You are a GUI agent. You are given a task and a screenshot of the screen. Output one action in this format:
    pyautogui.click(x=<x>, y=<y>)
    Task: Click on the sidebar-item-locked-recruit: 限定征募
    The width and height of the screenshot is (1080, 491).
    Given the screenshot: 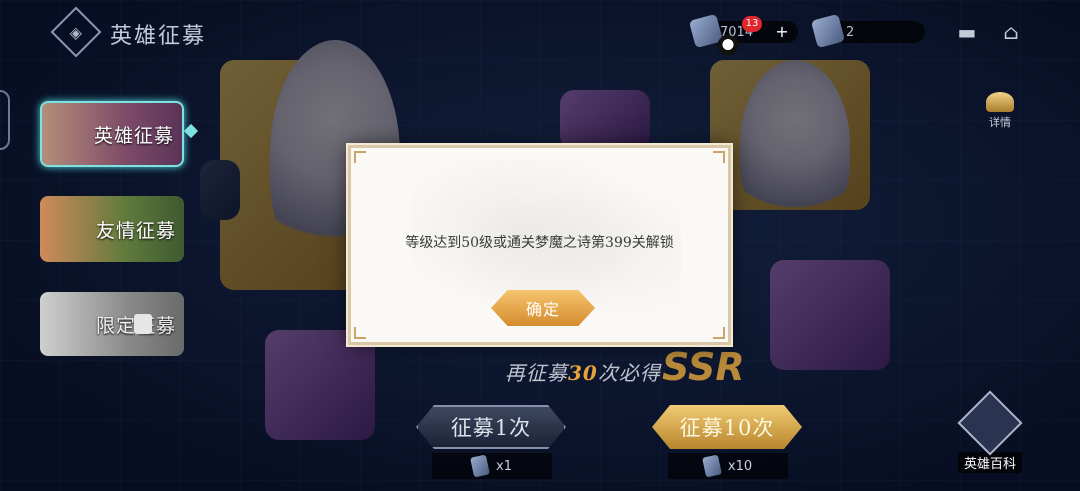 What is the action you would take?
    pyautogui.click(x=112, y=324)
    